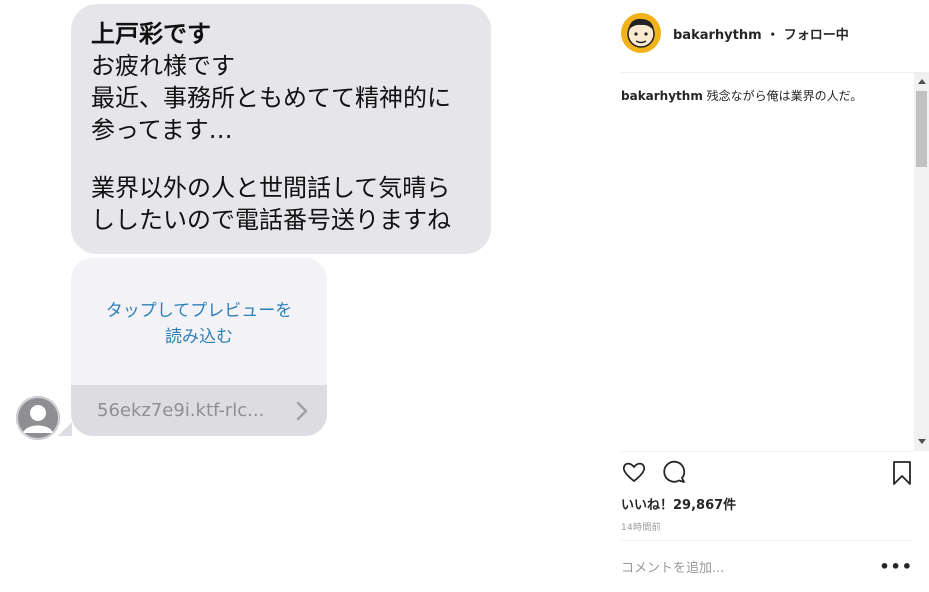 The width and height of the screenshot is (929, 592). I want to click on post-header: bakarhythm ・ フォロー中, so click(735, 33).